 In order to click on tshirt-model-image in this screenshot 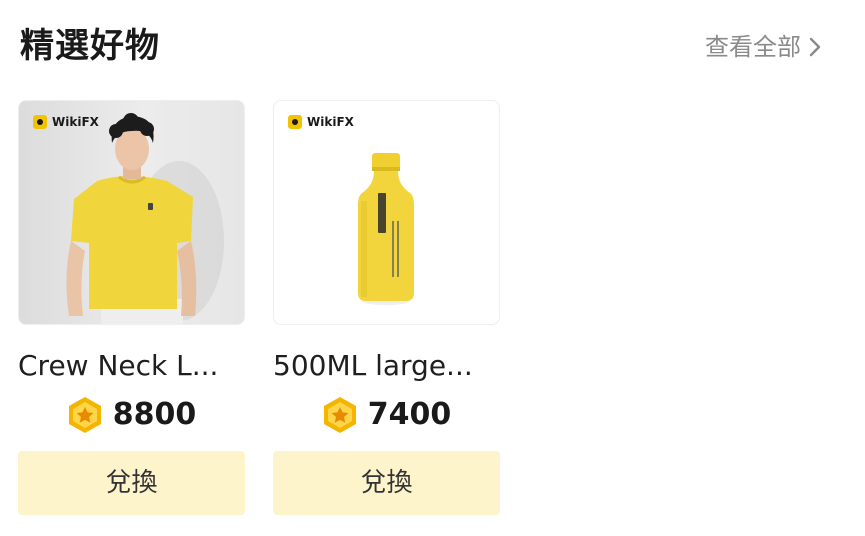, I will do `click(145, 218)`.